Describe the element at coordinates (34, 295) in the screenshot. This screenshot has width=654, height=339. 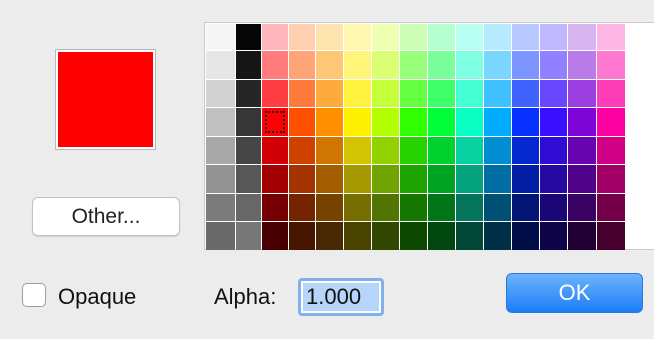
I see `opaque-checkbox` at that location.